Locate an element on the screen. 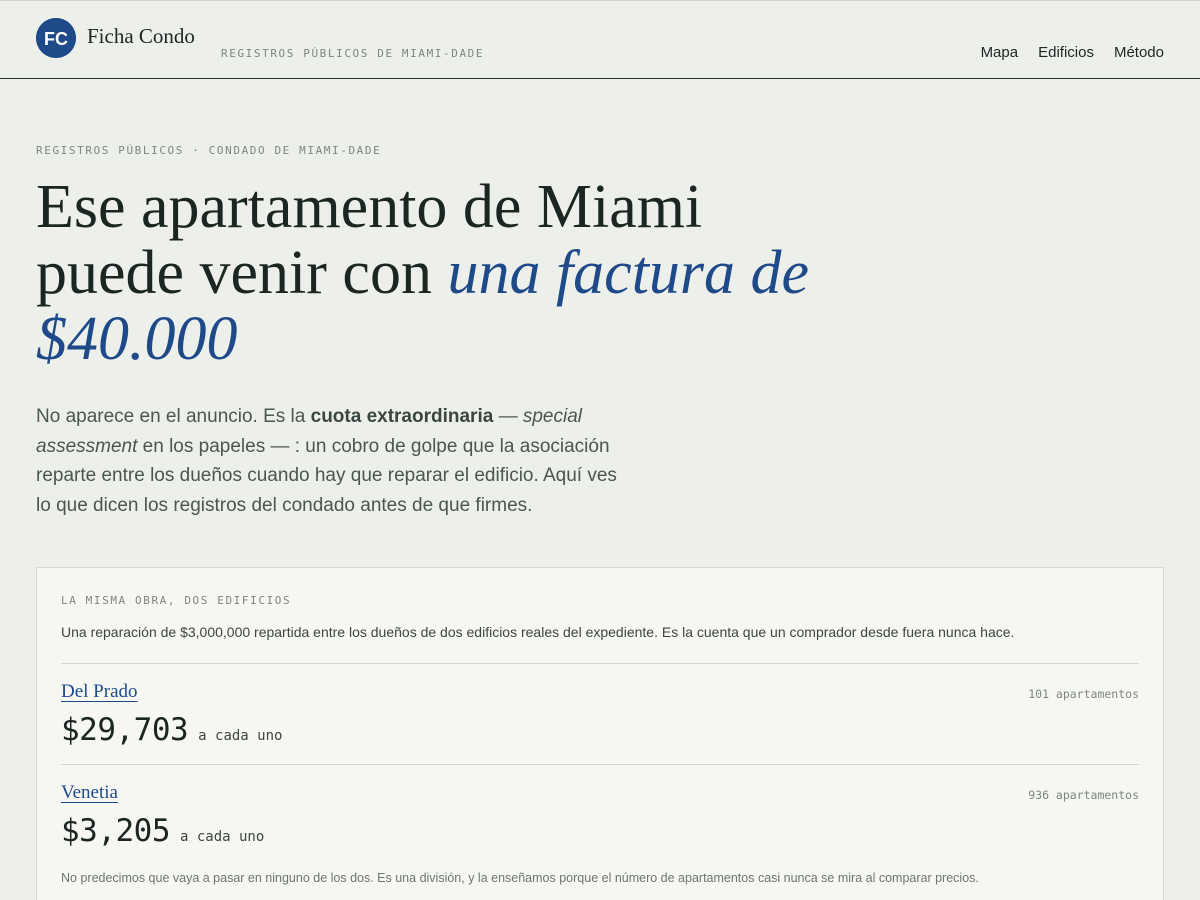 The image size is (1200, 900). building-amount-row: $29,703 a cada uno is located at coordinates (171, 730).